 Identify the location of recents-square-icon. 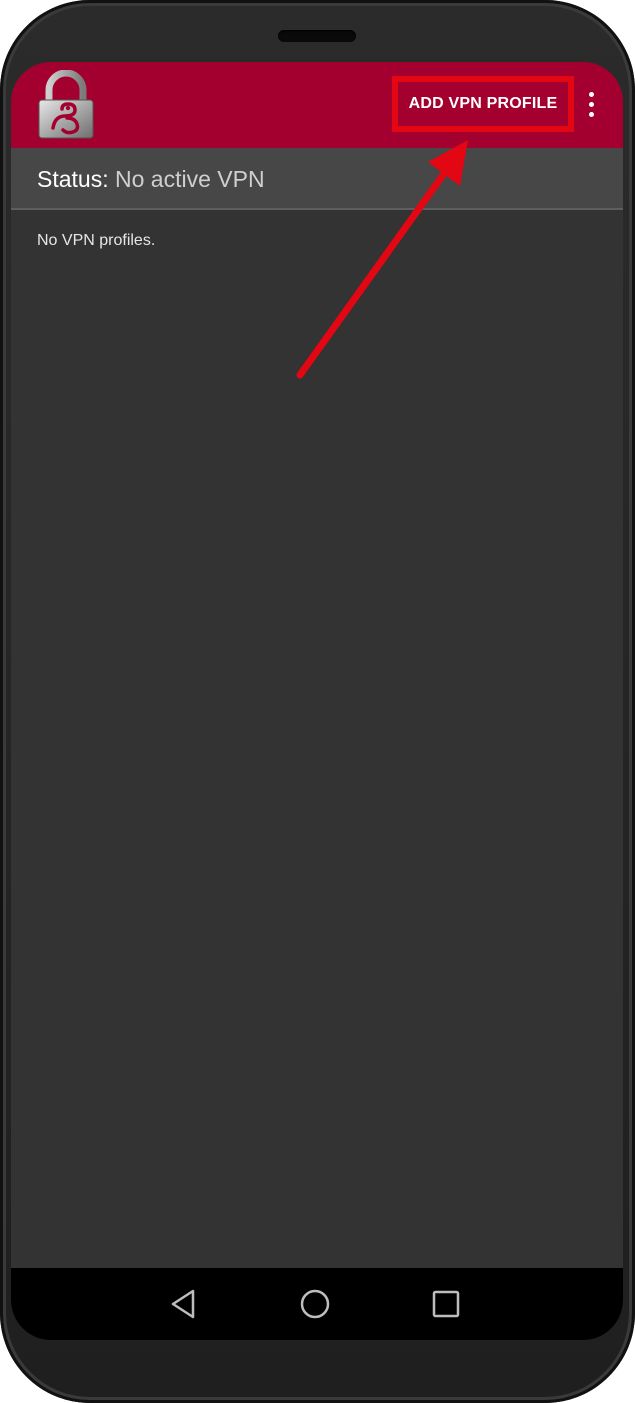
(446, 1304).